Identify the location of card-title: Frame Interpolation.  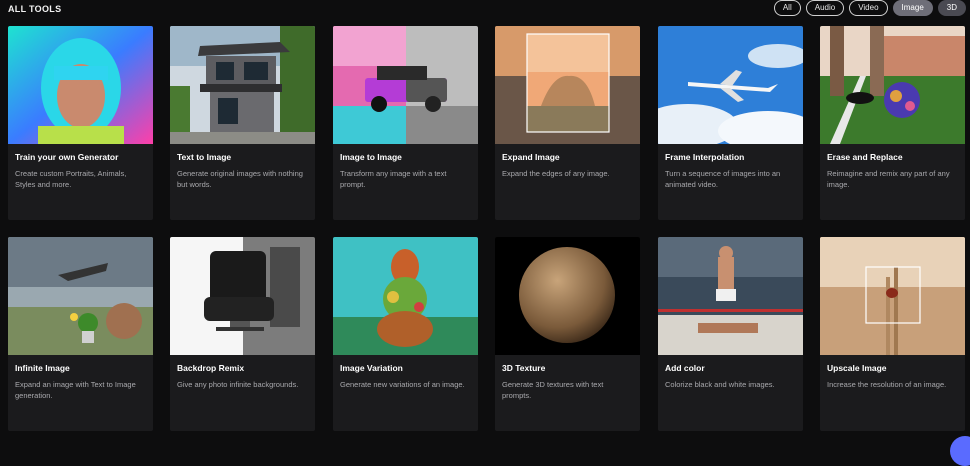
(705, 157).